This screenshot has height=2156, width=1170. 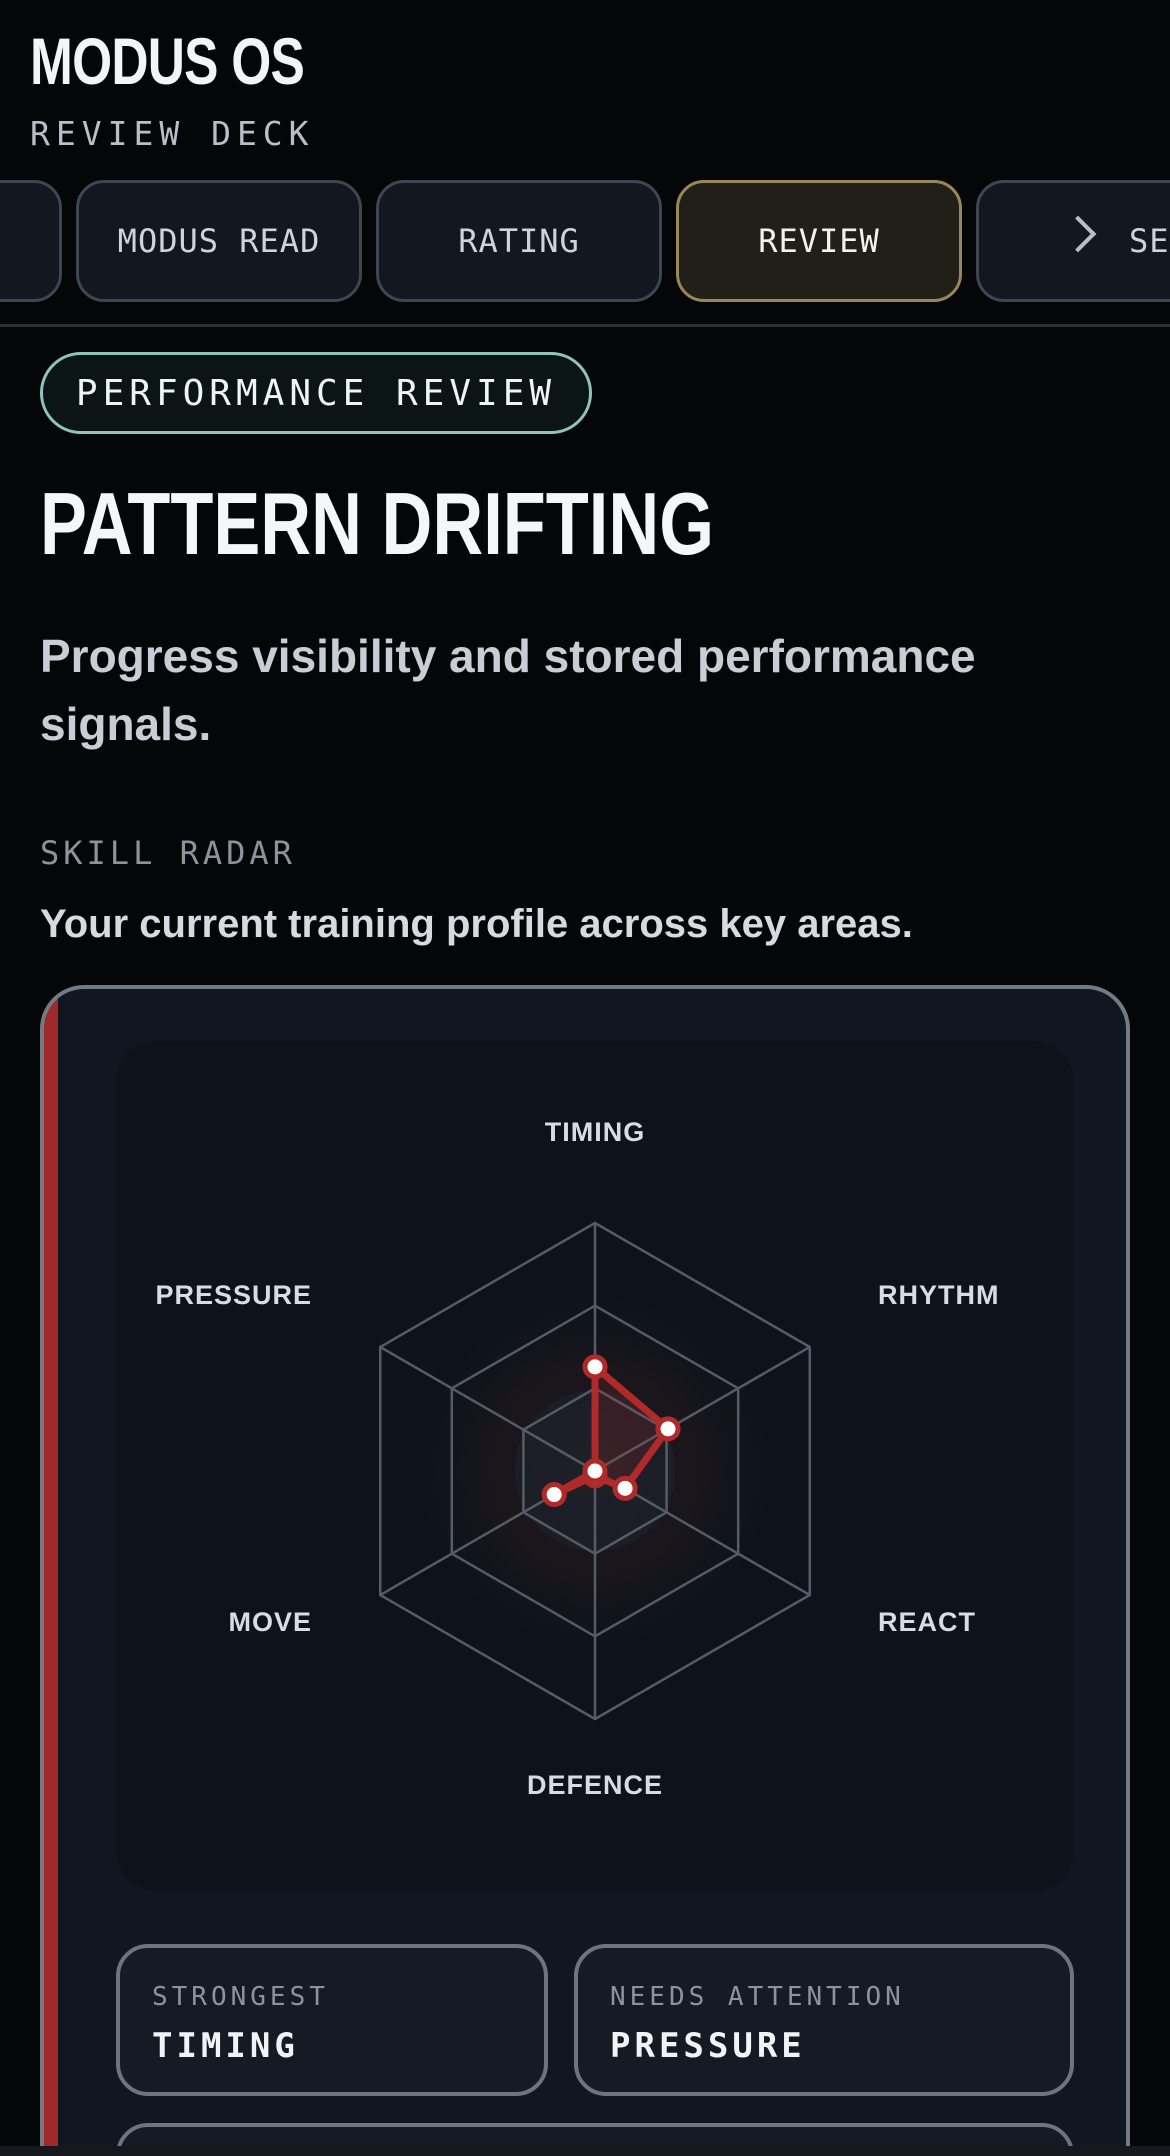 What do you see at coordinates (585, 2151) in the screenshot?
I see `bottom-bar` at bounding box center [585, 2151].